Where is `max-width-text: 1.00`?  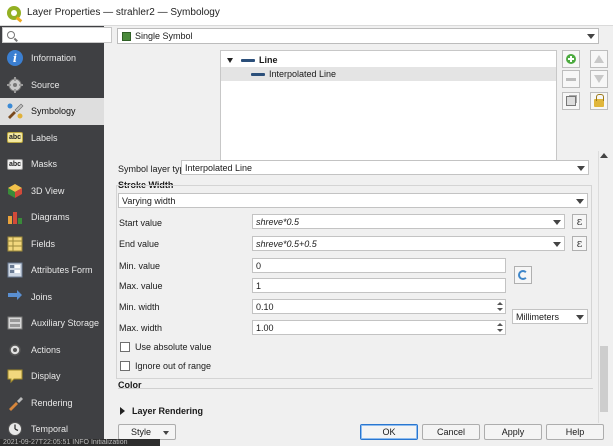 max-width-text: 1.00 is located at coordinates (265, 327).